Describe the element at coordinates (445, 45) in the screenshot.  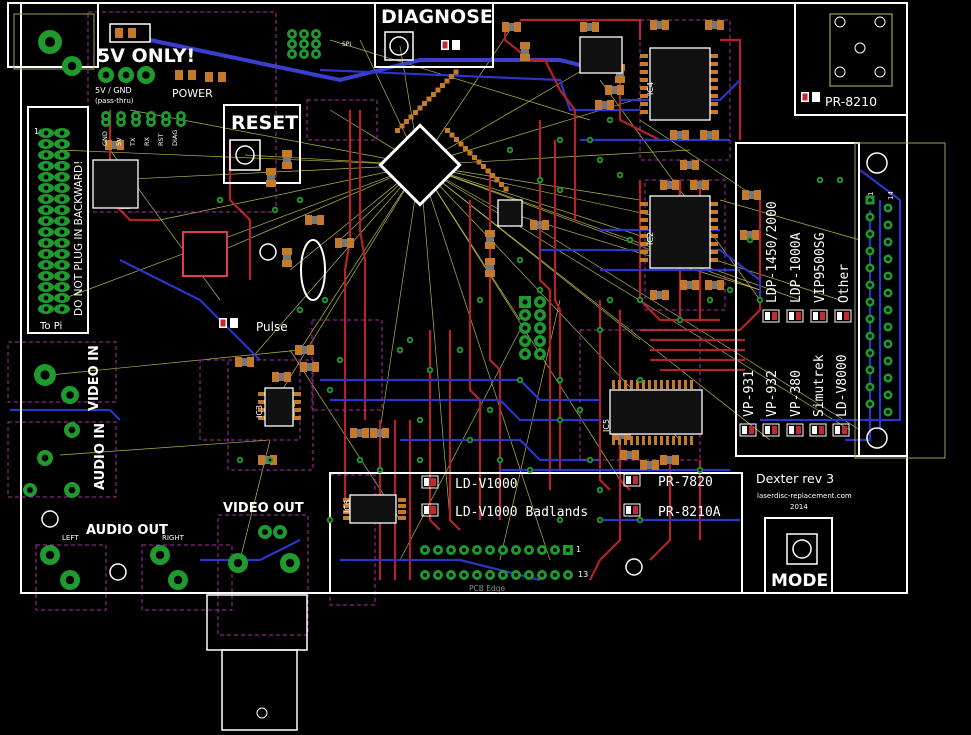
I see `led-marker` at that location.